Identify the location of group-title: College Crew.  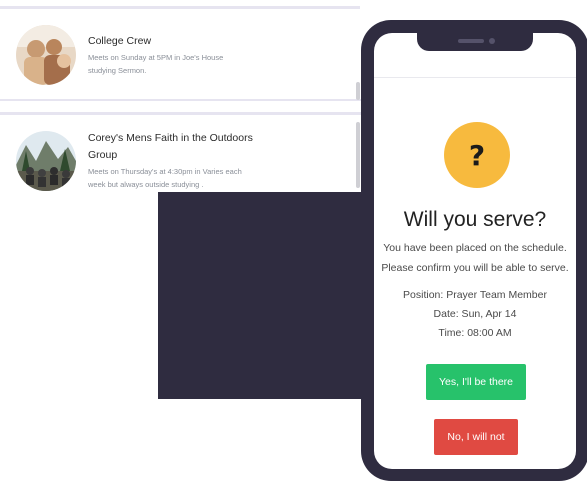
(120, 41).